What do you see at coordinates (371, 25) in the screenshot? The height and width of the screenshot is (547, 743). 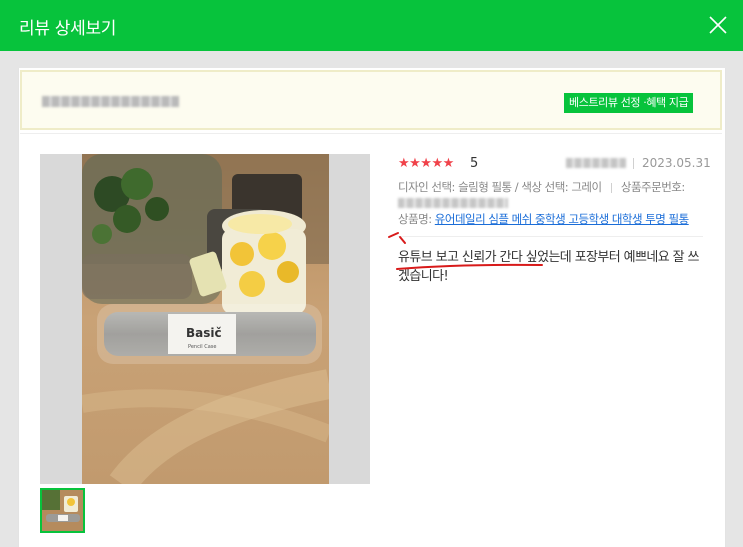 I see `modal-header: 리뷰 상세보기` at bounding box center [371, 25].